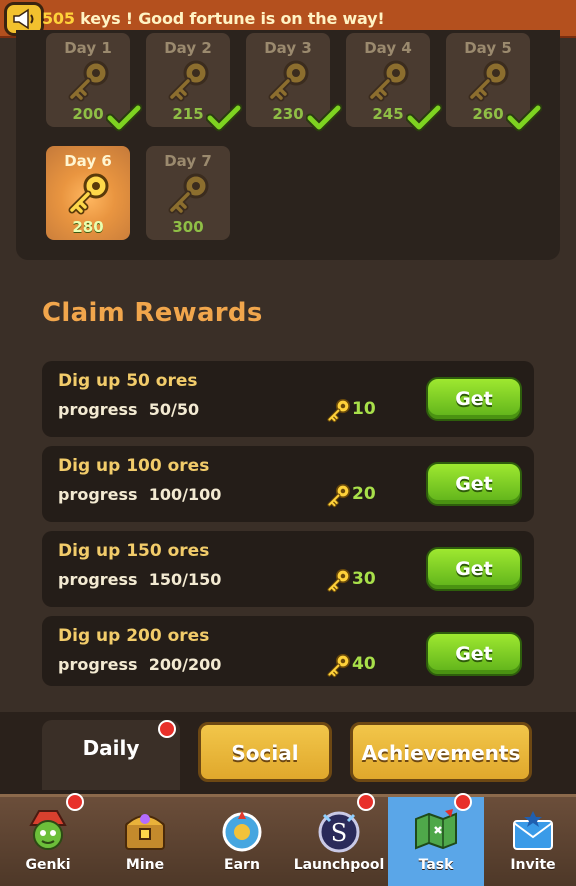  Describe the element at coordinates (152, 313) in the screenshot. I see `claim-rewards-title: Claim Rewards` at that location.